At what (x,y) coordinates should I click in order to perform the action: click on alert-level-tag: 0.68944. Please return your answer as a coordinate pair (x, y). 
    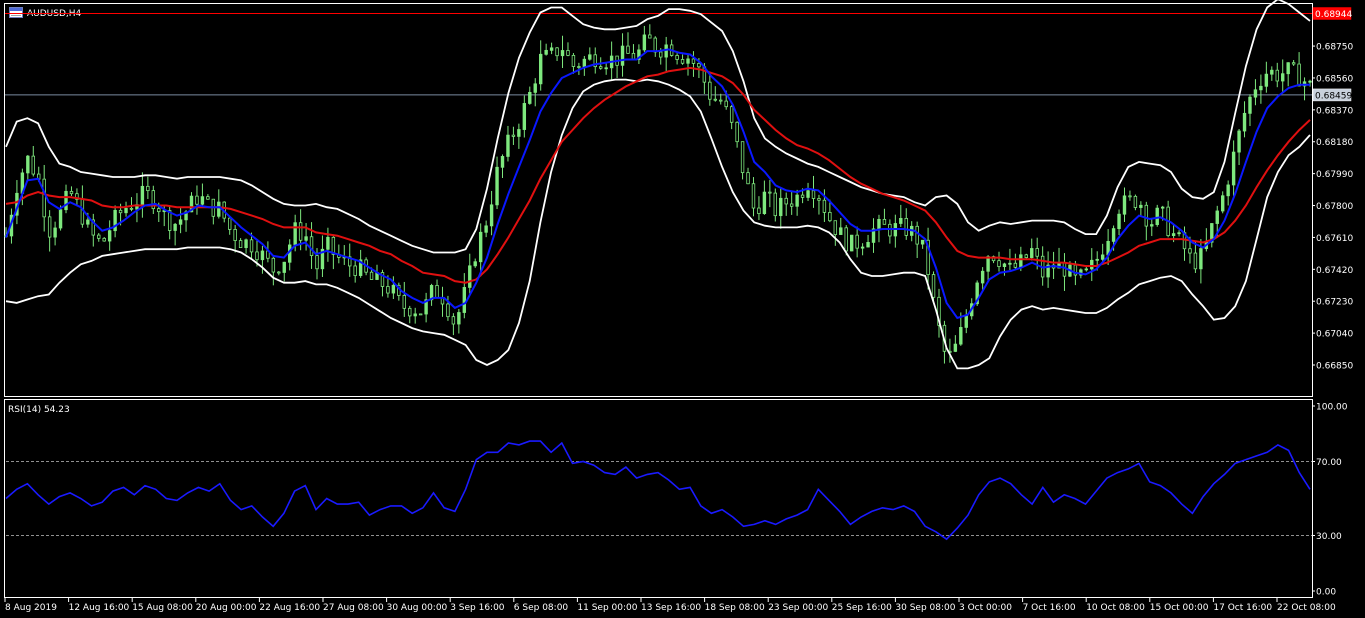
    Looking at the image, I should click on (1332, 13).